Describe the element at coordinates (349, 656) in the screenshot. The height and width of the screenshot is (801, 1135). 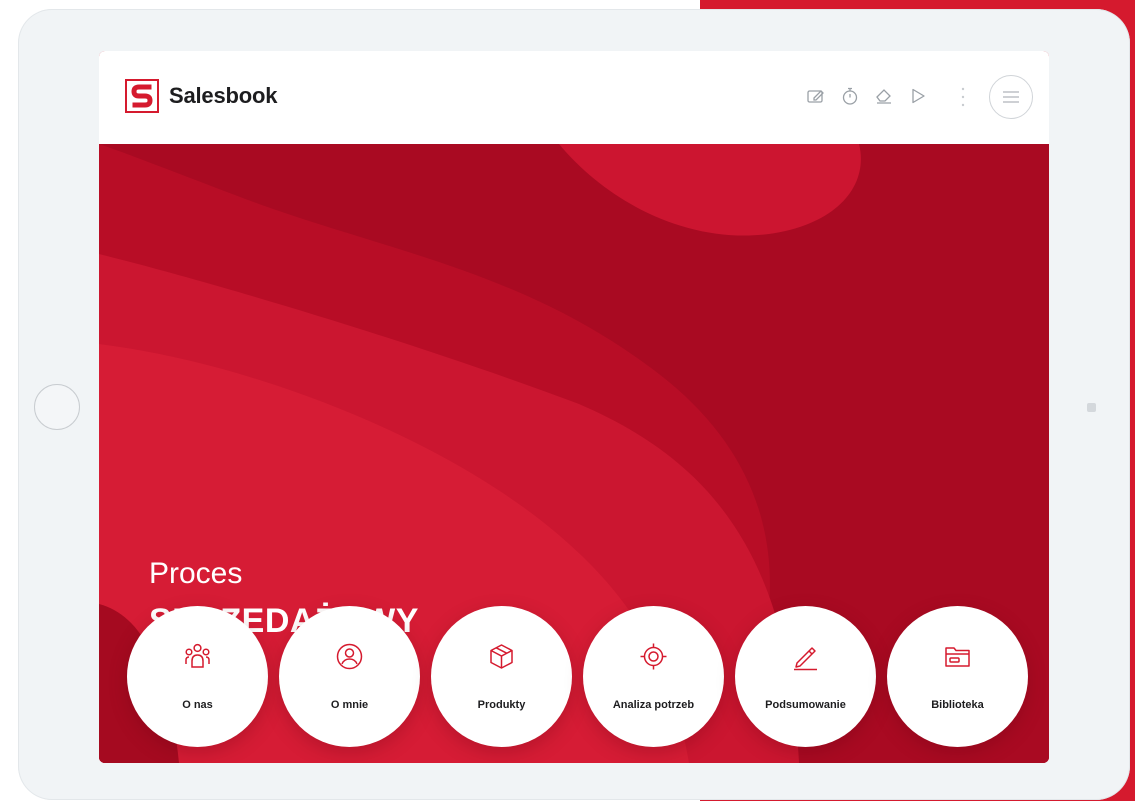
I see `user-icon` at that location.